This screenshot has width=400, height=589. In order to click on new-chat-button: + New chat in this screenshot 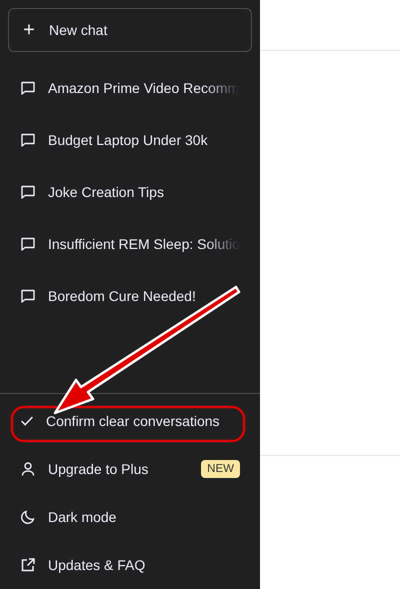, I will do `click(130, 30)`.